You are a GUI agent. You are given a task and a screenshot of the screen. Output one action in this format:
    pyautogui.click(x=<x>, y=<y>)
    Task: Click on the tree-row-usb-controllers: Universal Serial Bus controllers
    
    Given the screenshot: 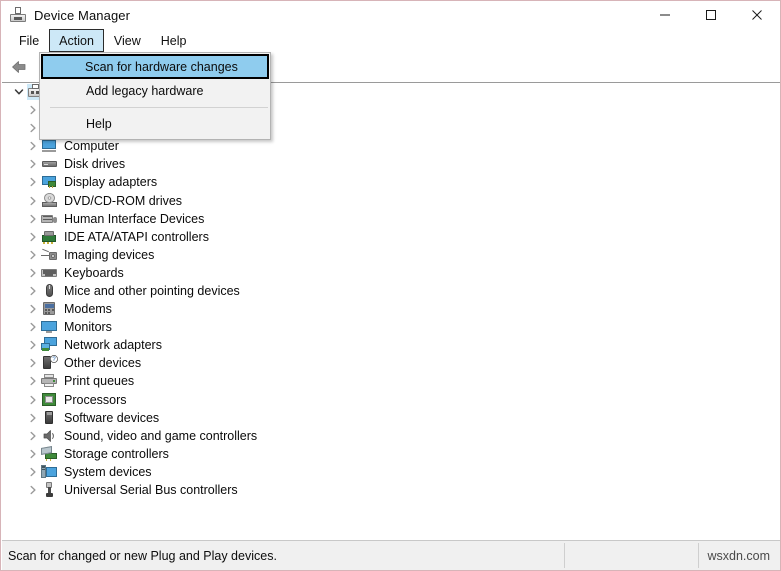 What is the action you would take?
    pyautogui.click(x=391, y=490)
    